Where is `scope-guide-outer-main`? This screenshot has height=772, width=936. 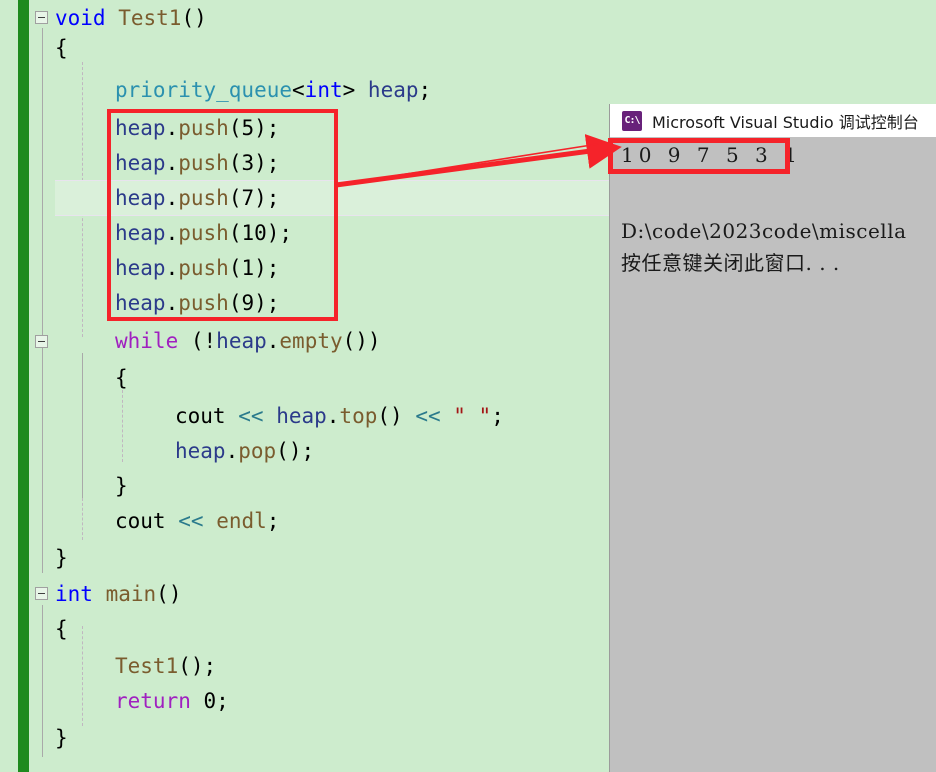
scope-guide-outer-main is located at coordinates (42, 681).